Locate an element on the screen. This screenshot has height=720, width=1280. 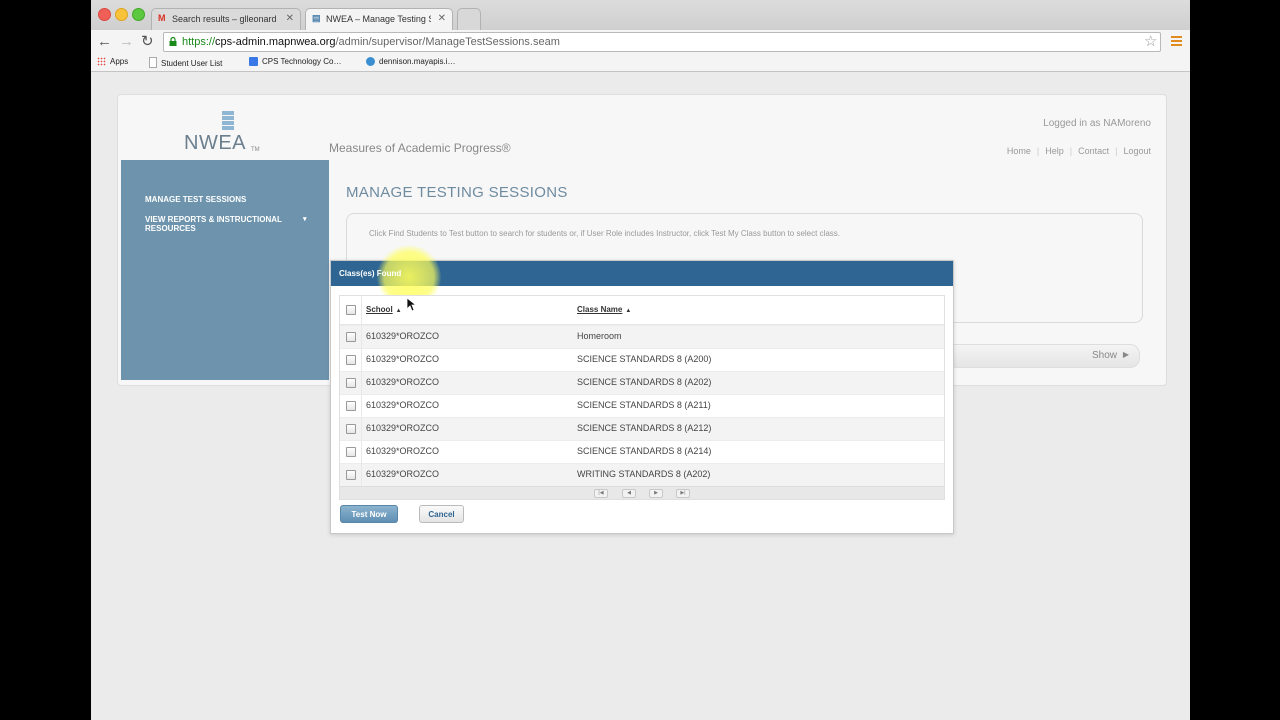
nwea-logo-icon is located at coordinates (228, 121).